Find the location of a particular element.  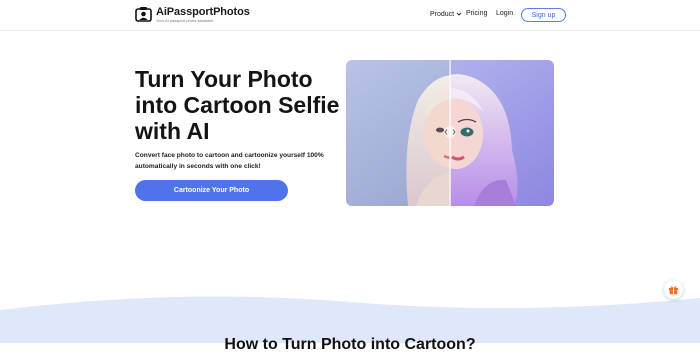

hero-title-line1: Turn Your Photo is located at coordinates (224, 79).